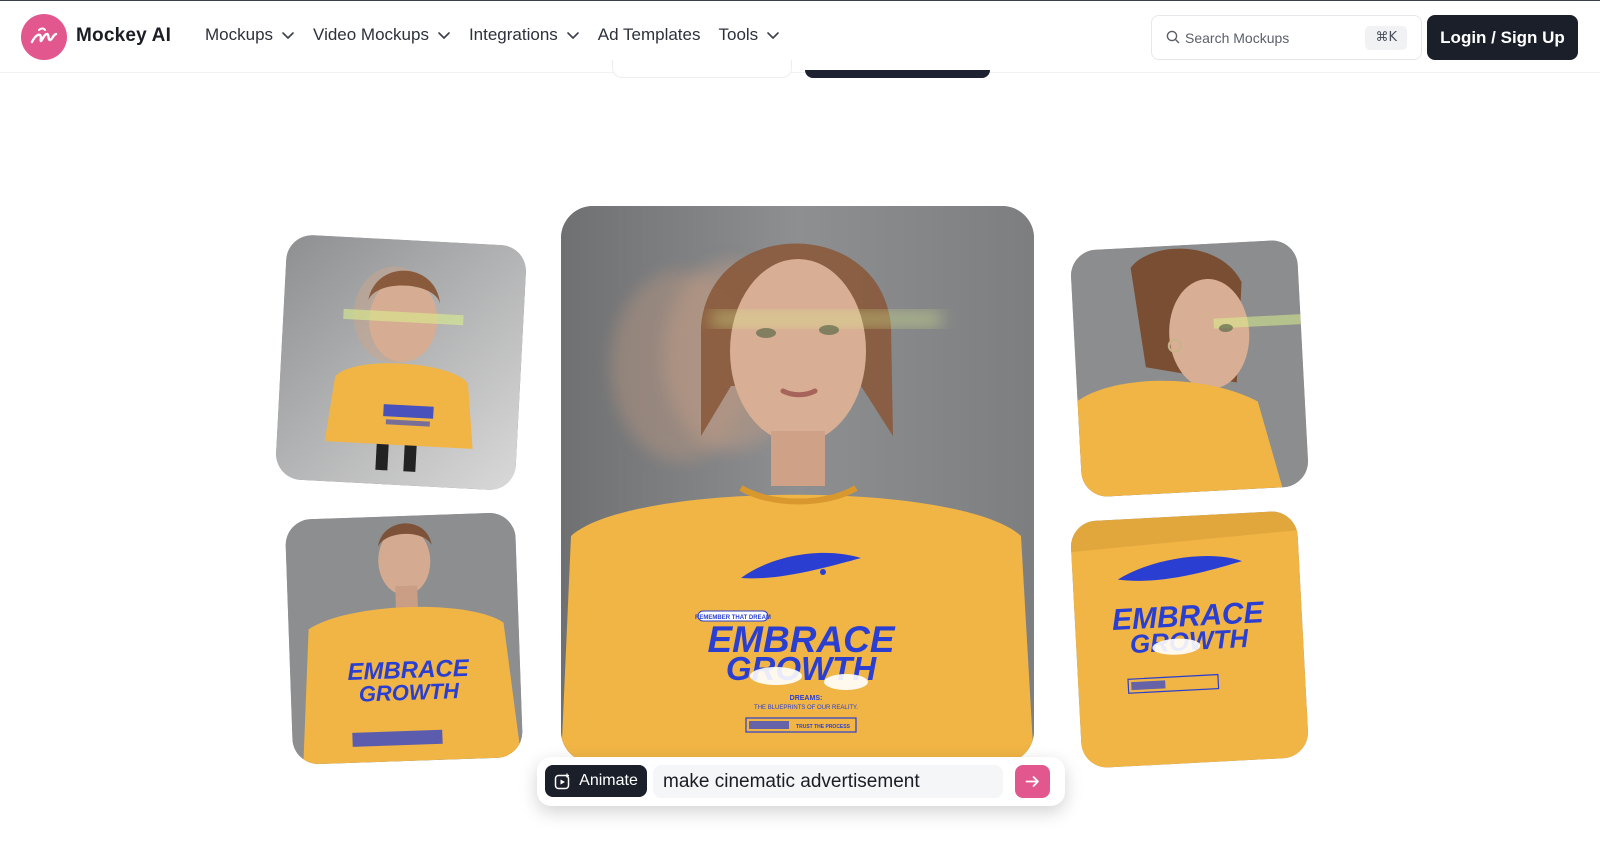 This screenshot has height=861, width=1600. I want to click on shirt-print-sub2: THE BLUEPRINTS OF OUR REALITY., so click(806, 708).